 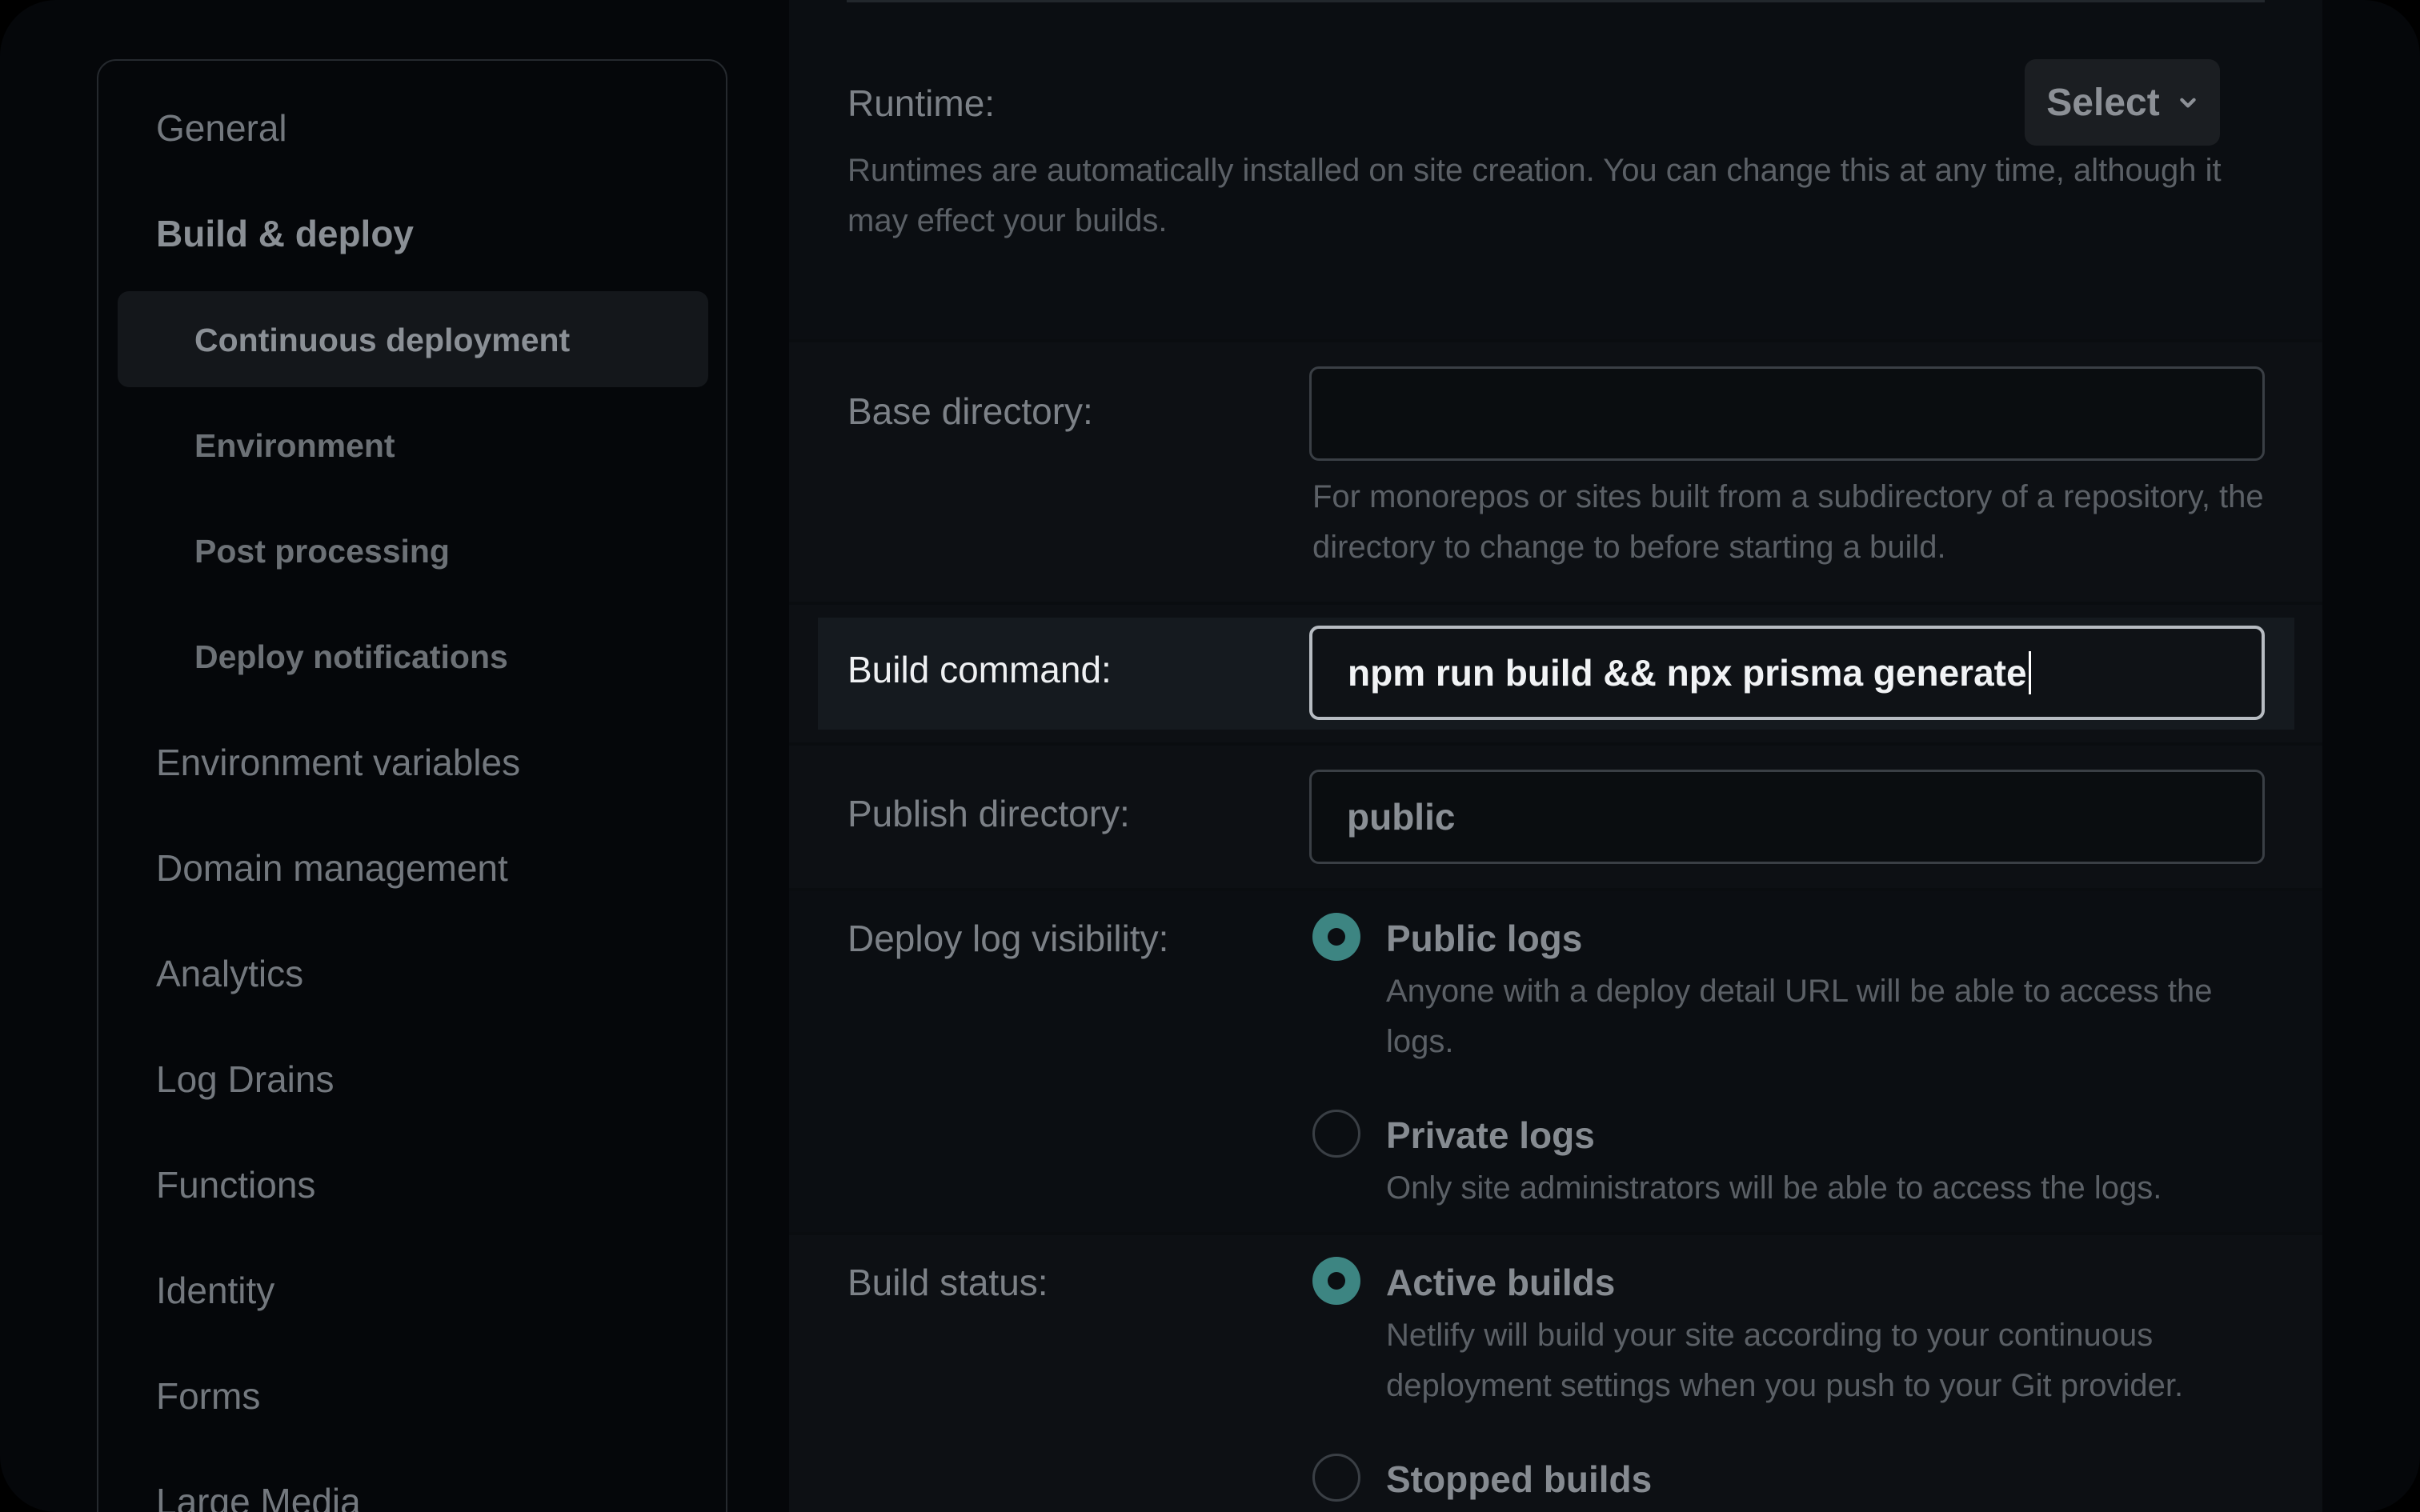 What do you see at coordinates (1008, 938) in the screenshot?
I see `deploy-log-visibility-label: Deploy log visibility:` at bounding box center [1008, 938].